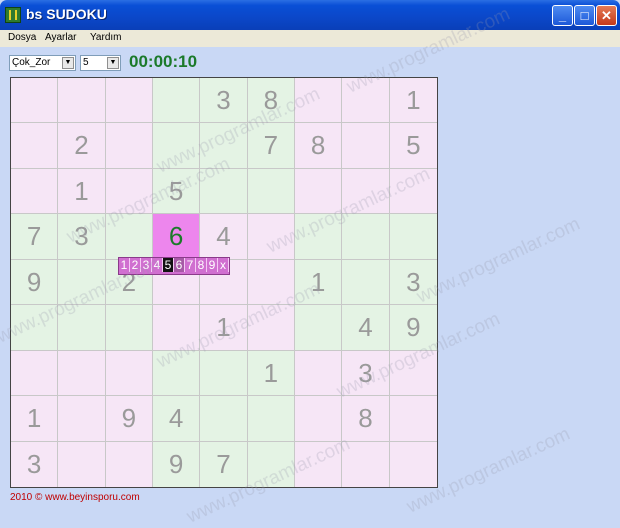 The image size is (620, 528). Describe the element at coordinates (223, 265) in the screenshot. I see `picker-option: x` at that location.